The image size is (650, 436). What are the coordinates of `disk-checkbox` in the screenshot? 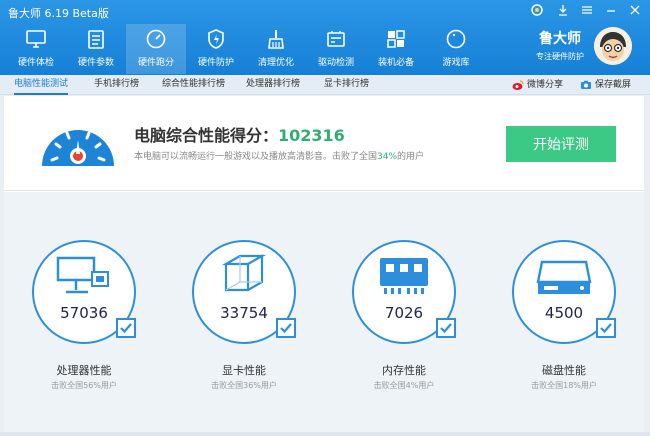 It's located at (606, 328).